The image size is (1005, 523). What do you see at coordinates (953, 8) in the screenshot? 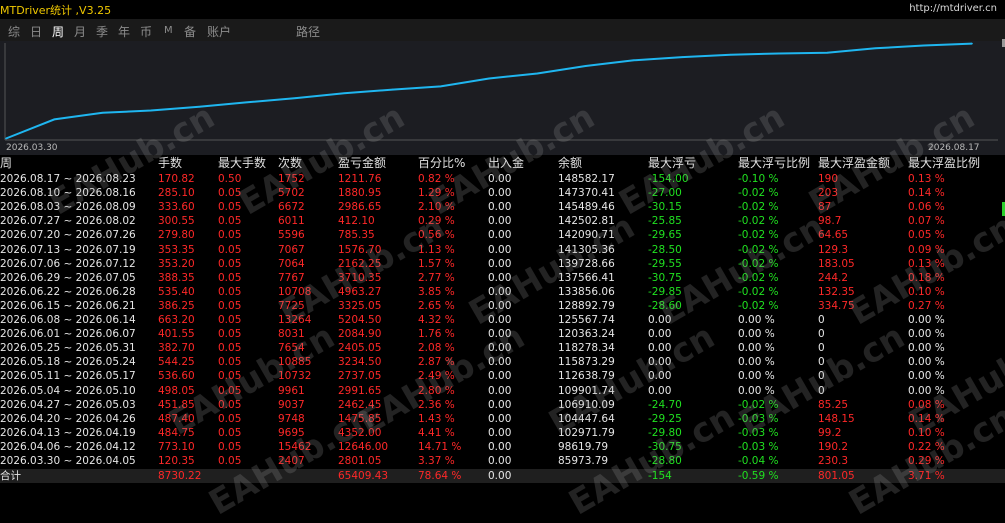
I see `website-link: http://mtdriver.cn` at bounding box center [953, 8].